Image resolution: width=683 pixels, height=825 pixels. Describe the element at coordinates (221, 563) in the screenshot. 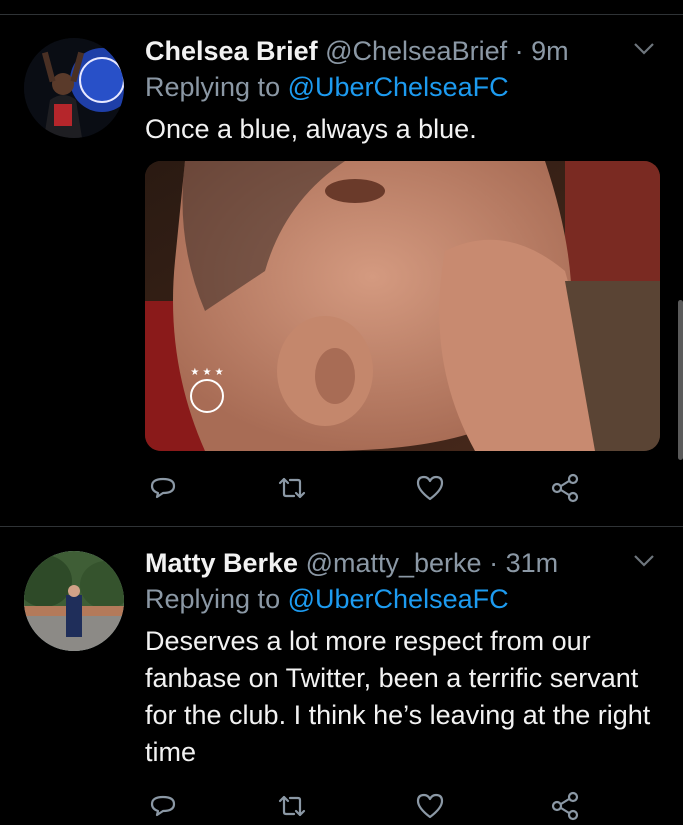

I see `display-name: Matty Berke` at that location.